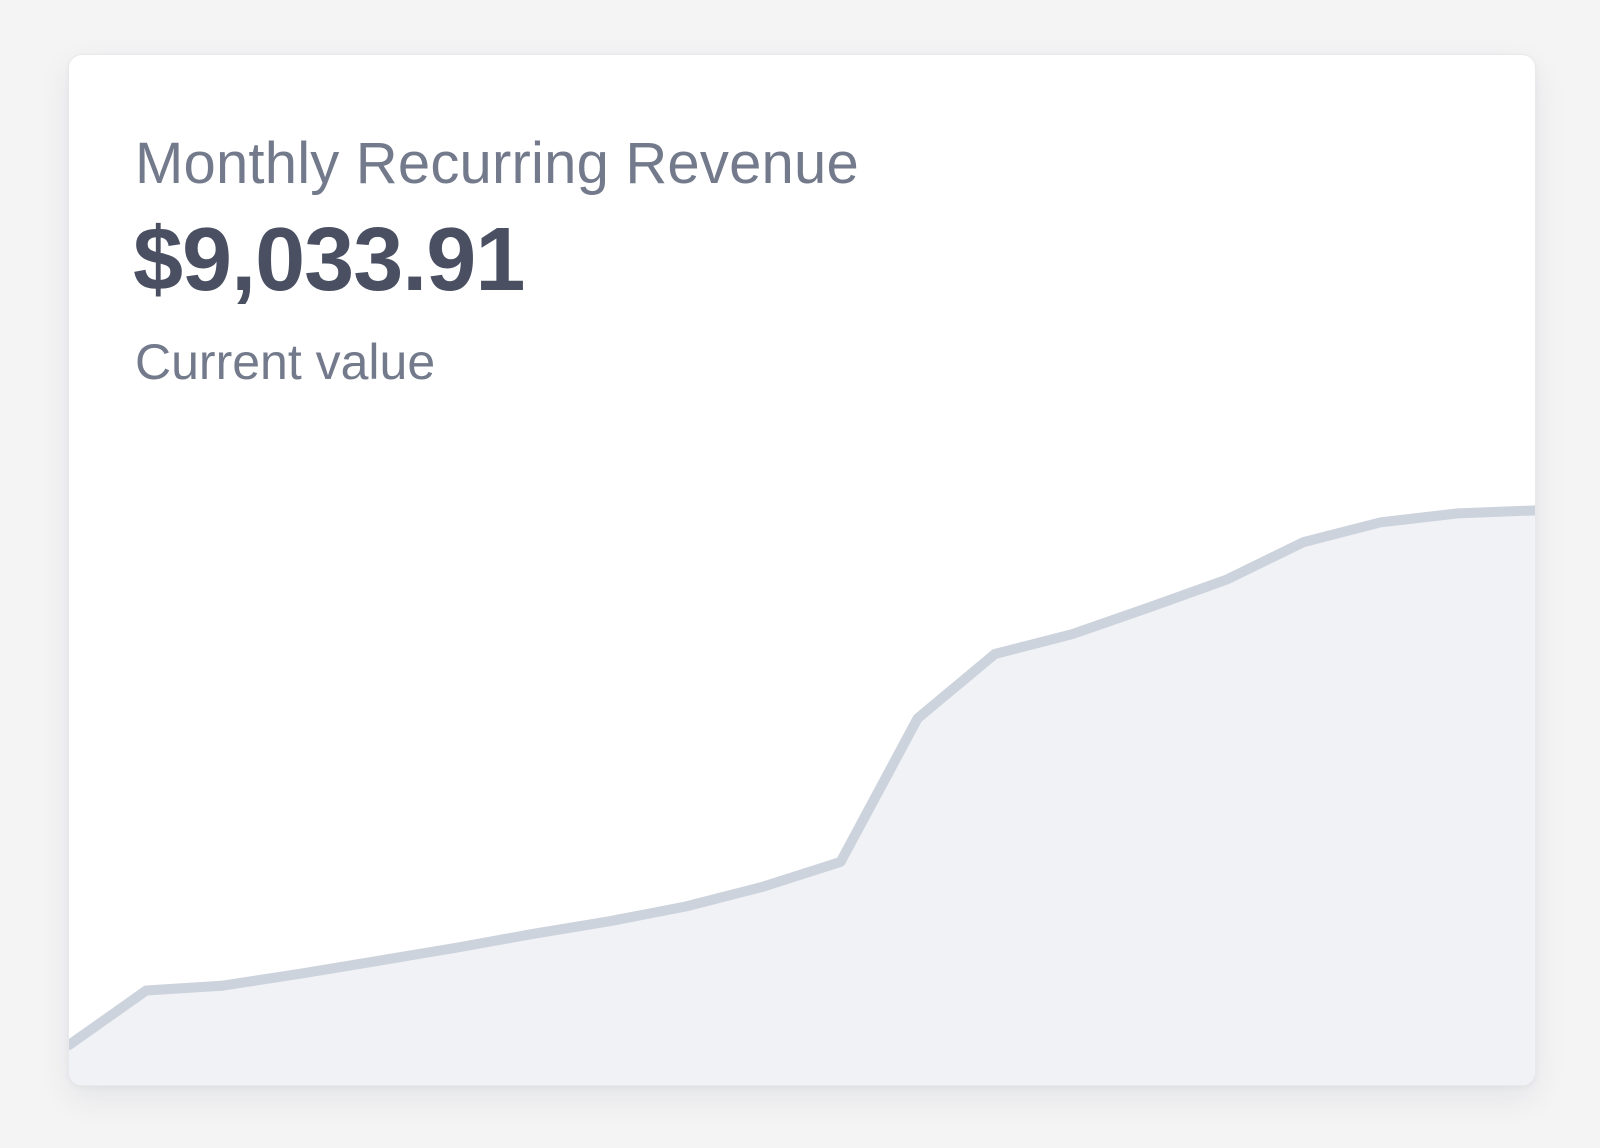  I want to click on metric-value: $9,033.91, so click(329, 260).